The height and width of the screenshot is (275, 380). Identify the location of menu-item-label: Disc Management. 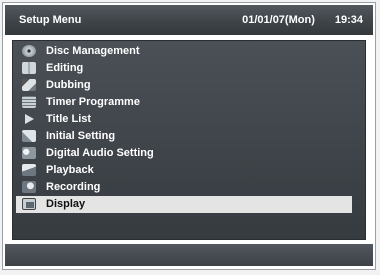
(93, 50).